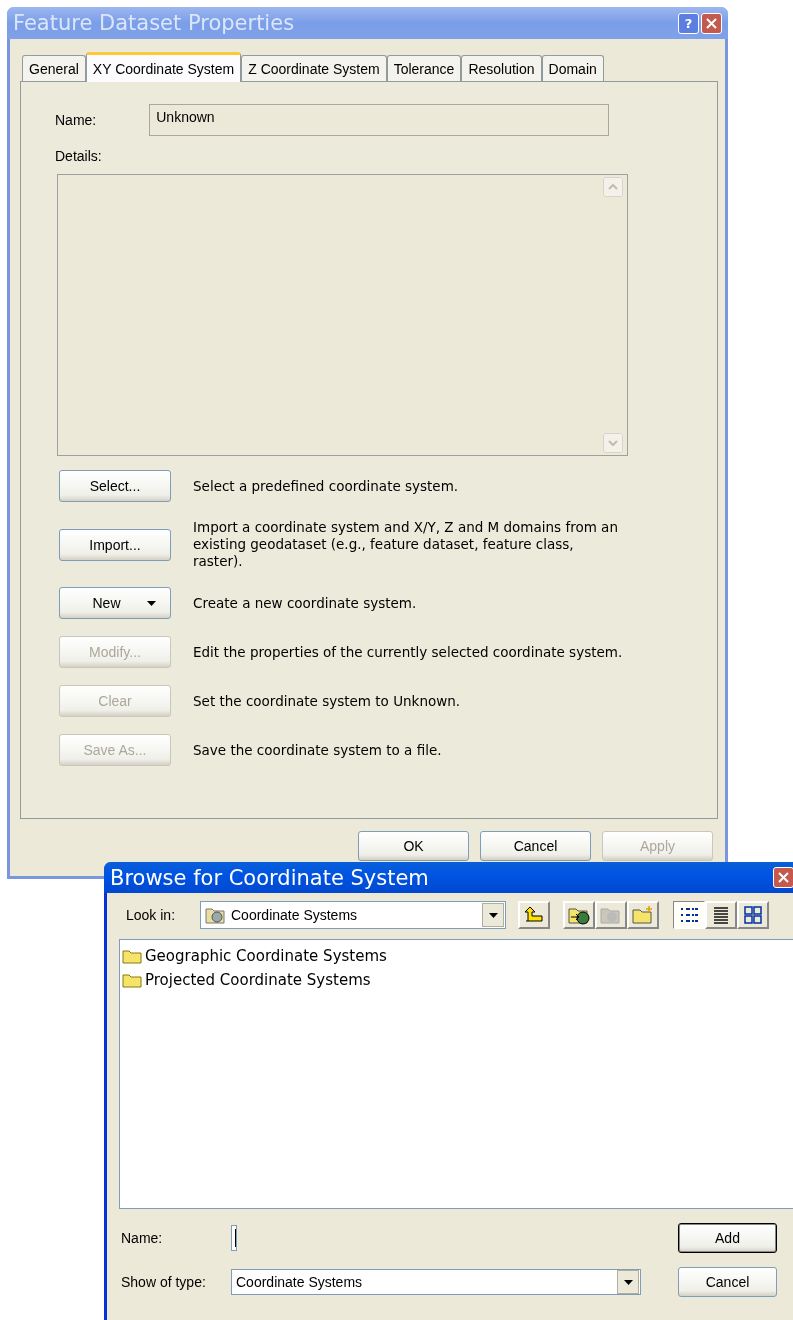 The height and width of the screenshot is (1320, 793). Describe the element at coordinates (688, 23) in the screenshot. I see `help-button: ?` at that location.